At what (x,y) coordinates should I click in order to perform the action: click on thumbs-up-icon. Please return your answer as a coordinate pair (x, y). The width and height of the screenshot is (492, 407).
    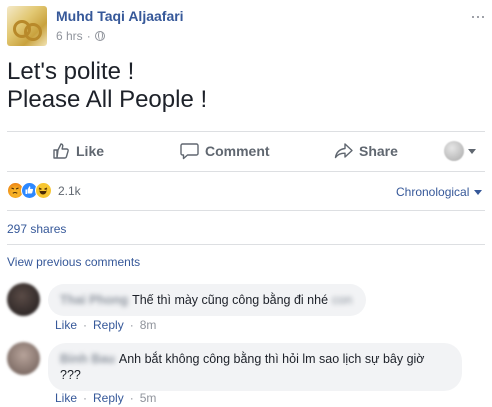
    Looking at the image, I should click on (61, 151).